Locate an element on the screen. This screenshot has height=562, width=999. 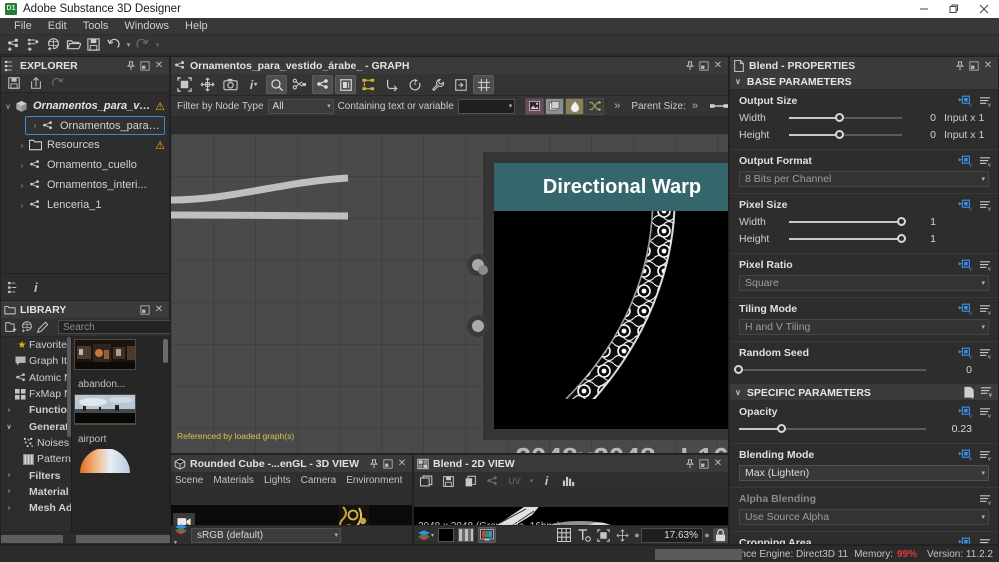
menu-tools: Tools is located at coordinates (96, 26).